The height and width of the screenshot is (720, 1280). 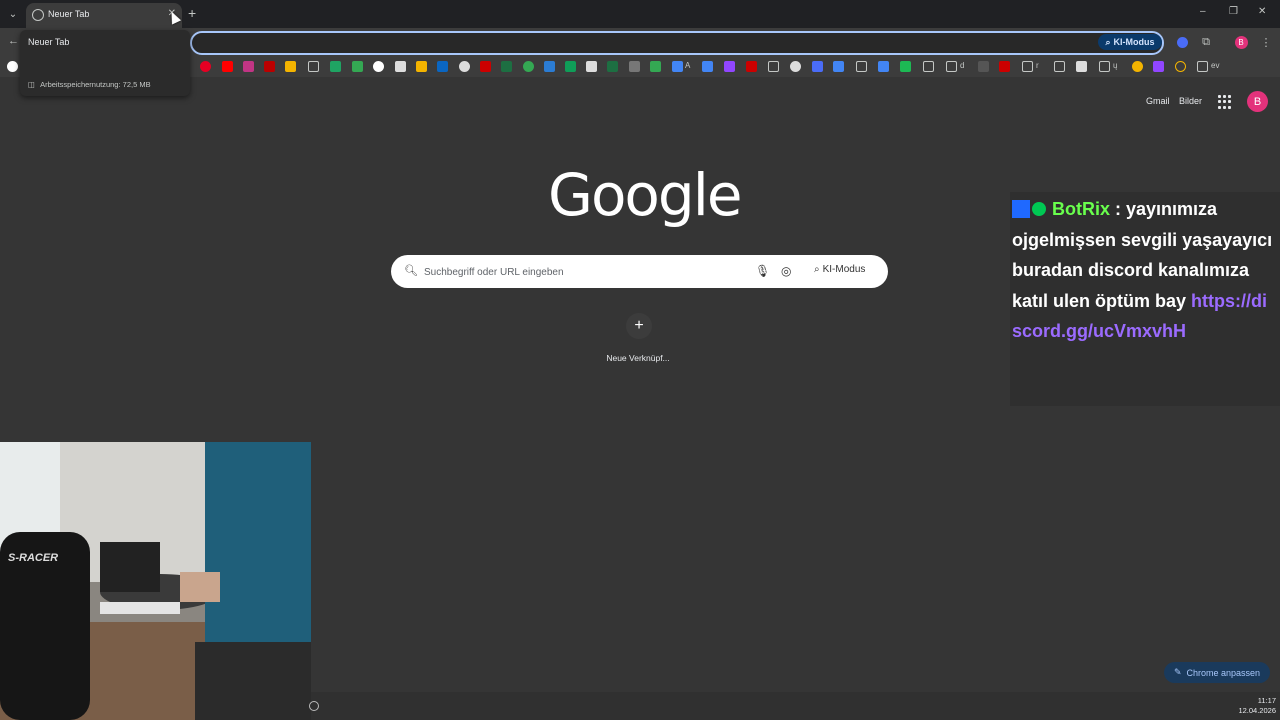 What do you see at coordinates (687, 65) in the screenshot?
I see `bookmark-label-a: A` at bounding box center [687, 65].